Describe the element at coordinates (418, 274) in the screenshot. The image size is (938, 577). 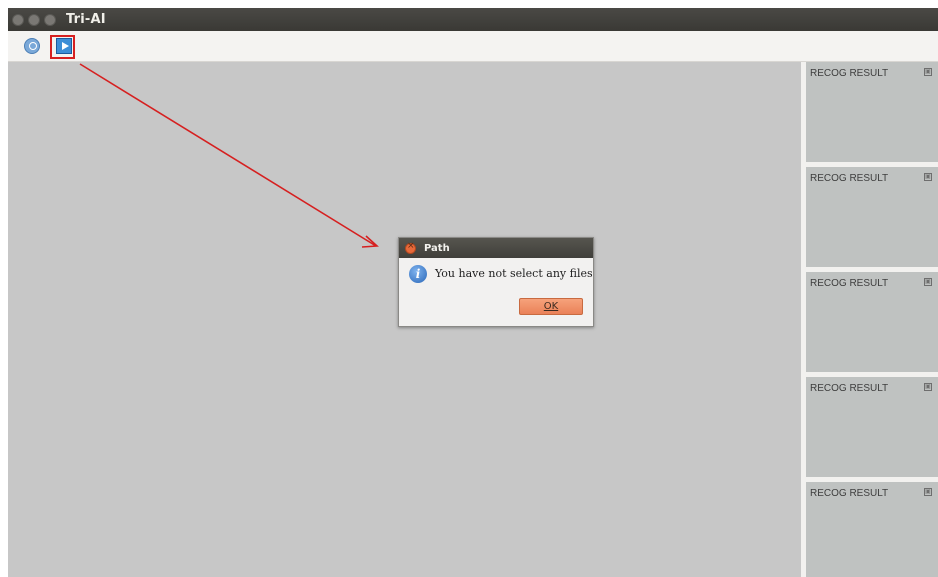
I see `info-icon: i` at that location.